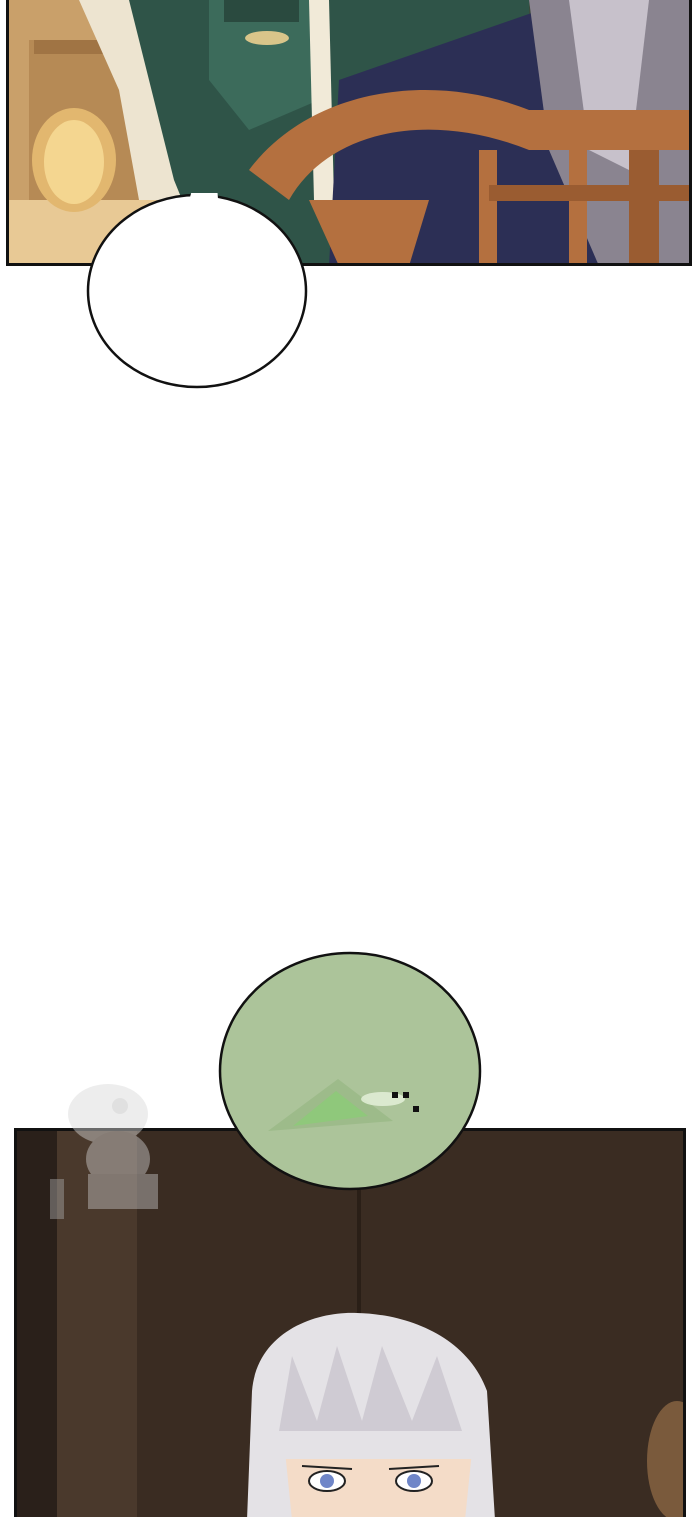 This screenshot has width=700, height=1517. I want to click on speech-bubble, so click(197, 291).